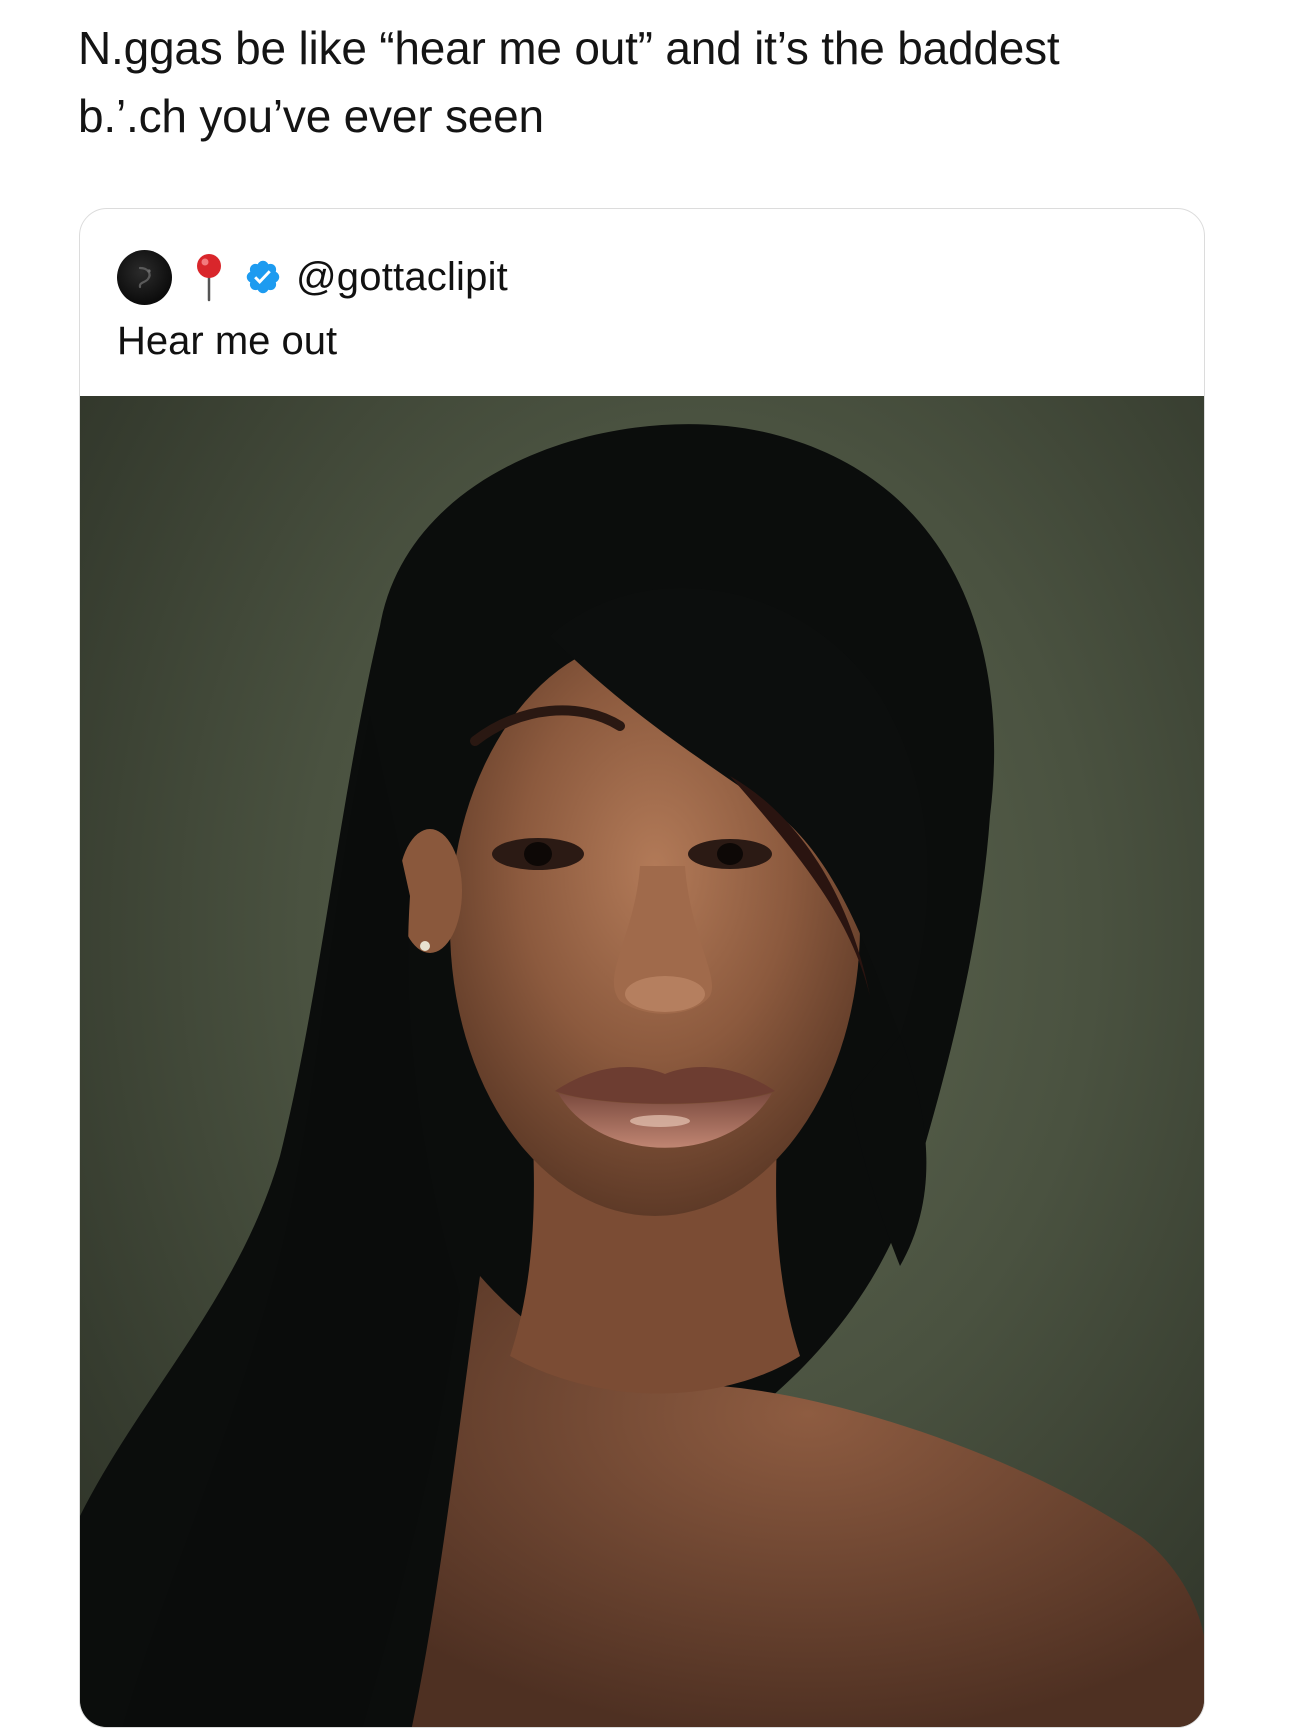 This screenshot has height=1728, width=1290. What do you see at coordinates (311, 116) in the screenshot?
I see `caption-line-2: b.’.ch you’ve ever seen` at bounding box center [311, 116].